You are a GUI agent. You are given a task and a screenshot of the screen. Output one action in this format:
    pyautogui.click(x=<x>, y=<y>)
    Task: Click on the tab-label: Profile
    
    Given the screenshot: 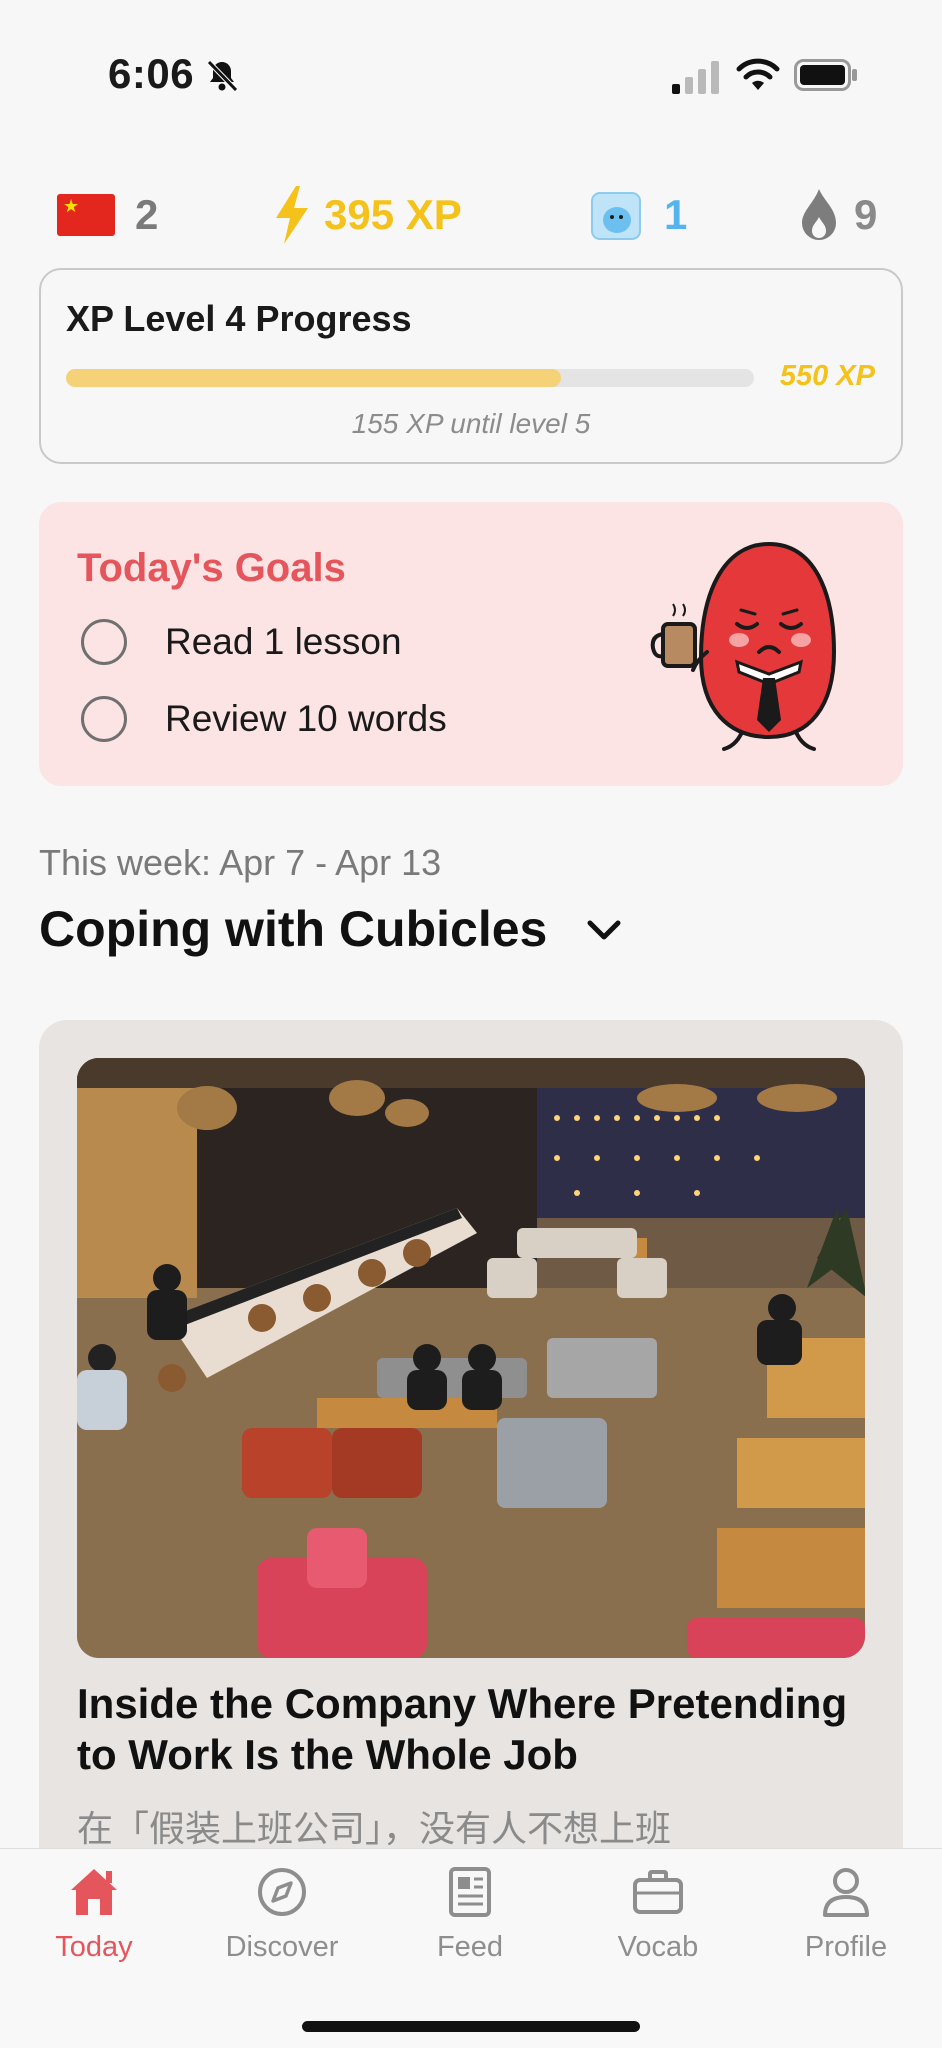 What is the action you would take?
    pyautogui.click(x=846, y=1947)
    